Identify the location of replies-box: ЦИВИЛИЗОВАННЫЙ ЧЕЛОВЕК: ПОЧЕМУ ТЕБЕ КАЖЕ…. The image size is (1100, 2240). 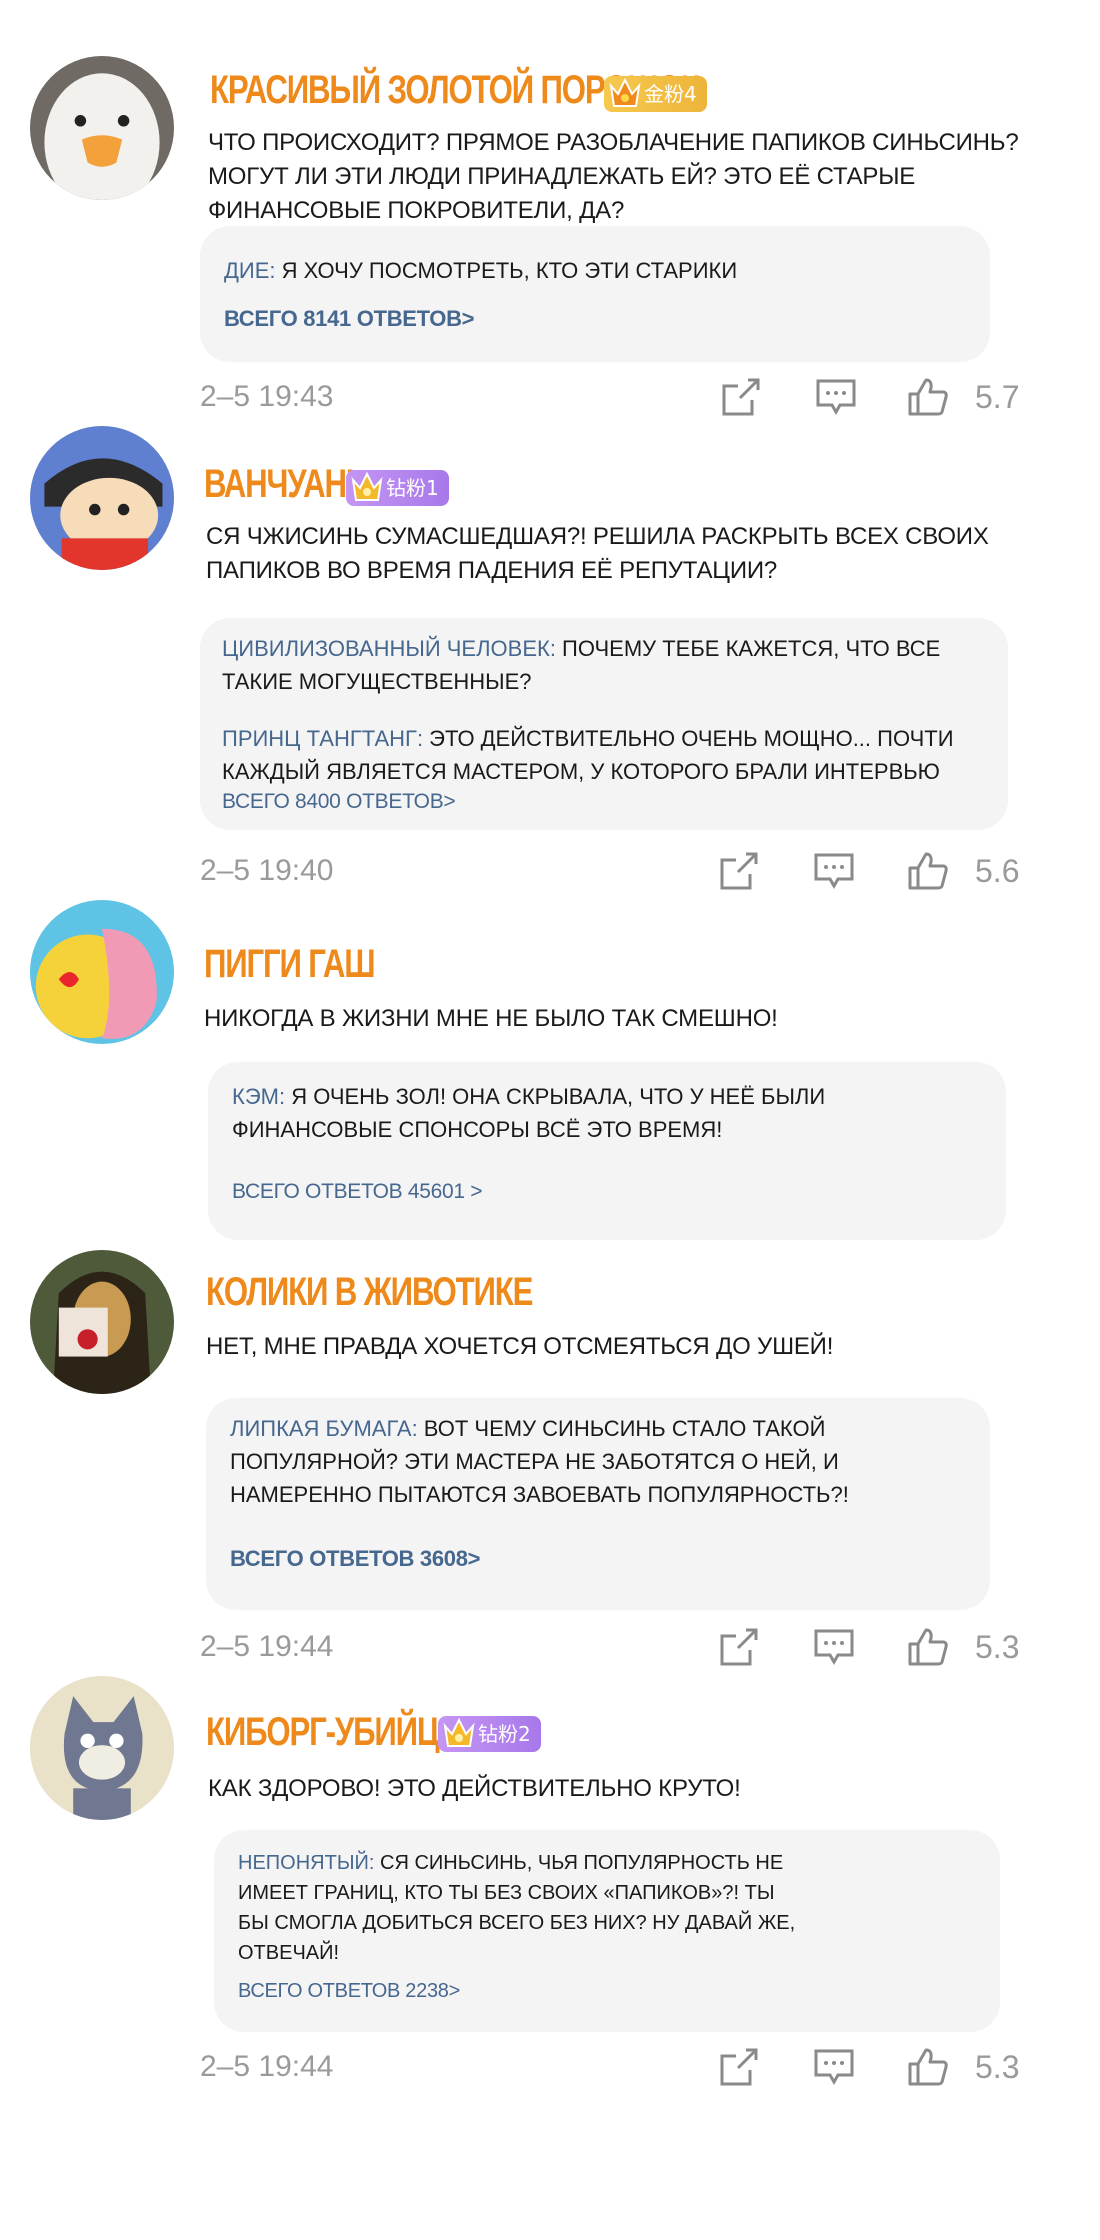
(604, 724).